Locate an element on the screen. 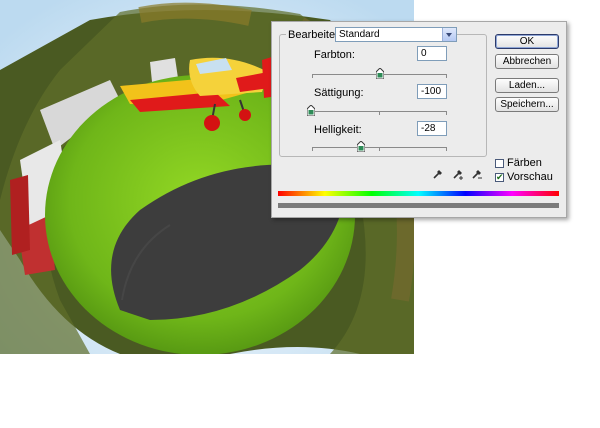 The height and width of the screenshot is (428, 600). eyedropper-plus-icon is located at coordinates (458, 174).